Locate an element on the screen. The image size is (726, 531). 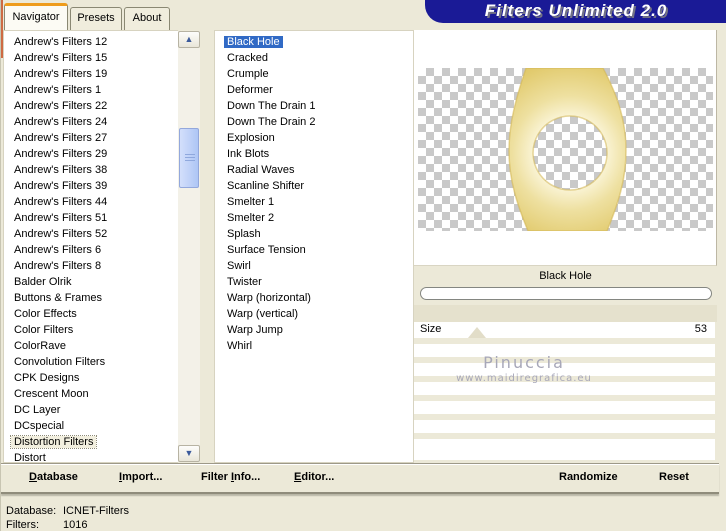
list-item: Warp (horizontal) is located at coordinates (314, 298).